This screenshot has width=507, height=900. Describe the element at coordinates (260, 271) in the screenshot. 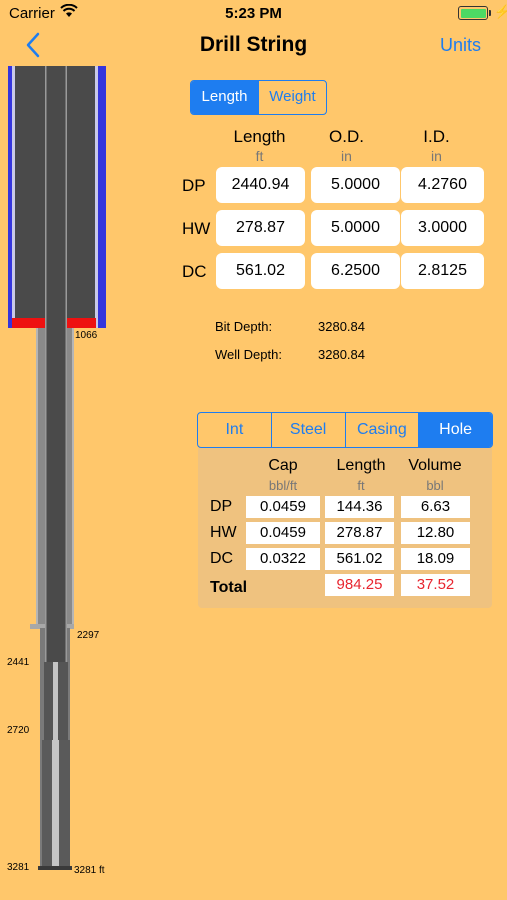

I see `dc-length-field: 561.02` at that location.